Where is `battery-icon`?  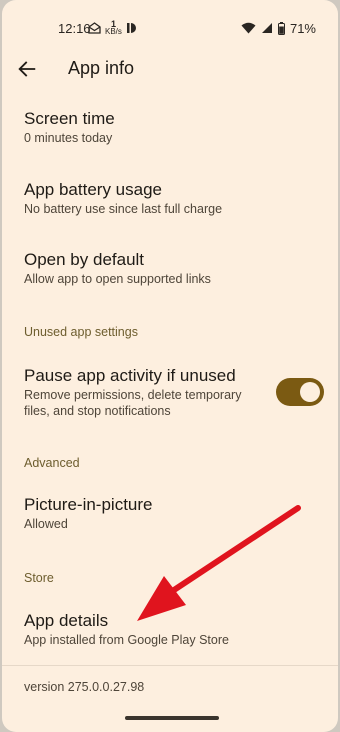 battery-icon is located at coordinates (281, 28).